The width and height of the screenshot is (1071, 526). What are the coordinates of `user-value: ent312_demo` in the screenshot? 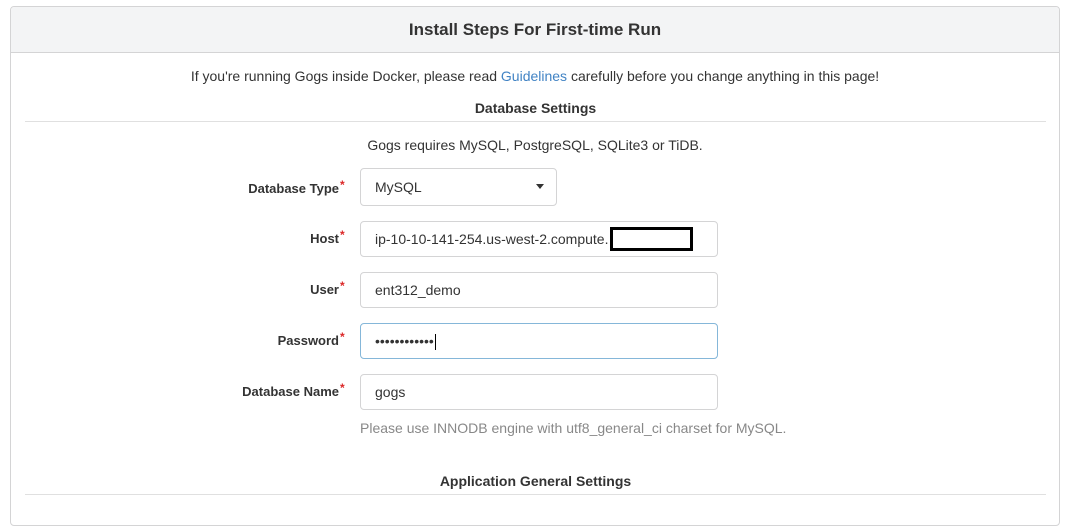 It's located at (418, 290).